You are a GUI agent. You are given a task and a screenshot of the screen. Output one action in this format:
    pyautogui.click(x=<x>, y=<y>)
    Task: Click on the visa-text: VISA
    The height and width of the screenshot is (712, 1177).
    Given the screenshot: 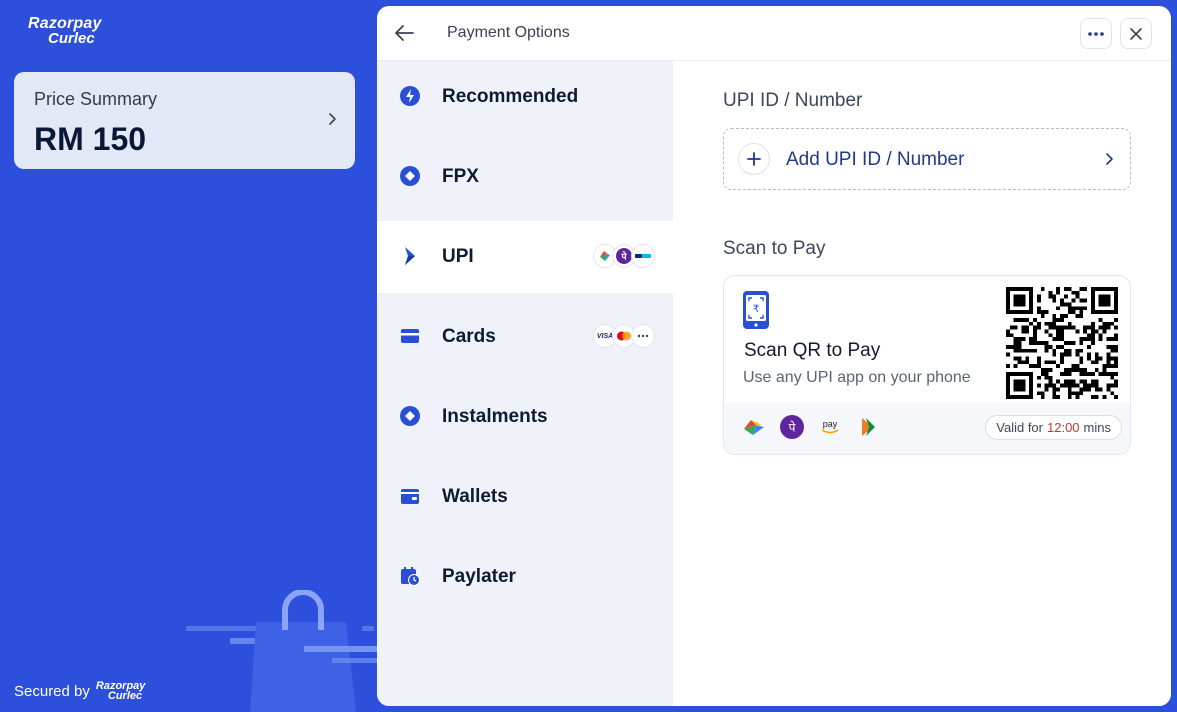 What is the action you would take?
    pyautogui.click(x=605, y=336)
    